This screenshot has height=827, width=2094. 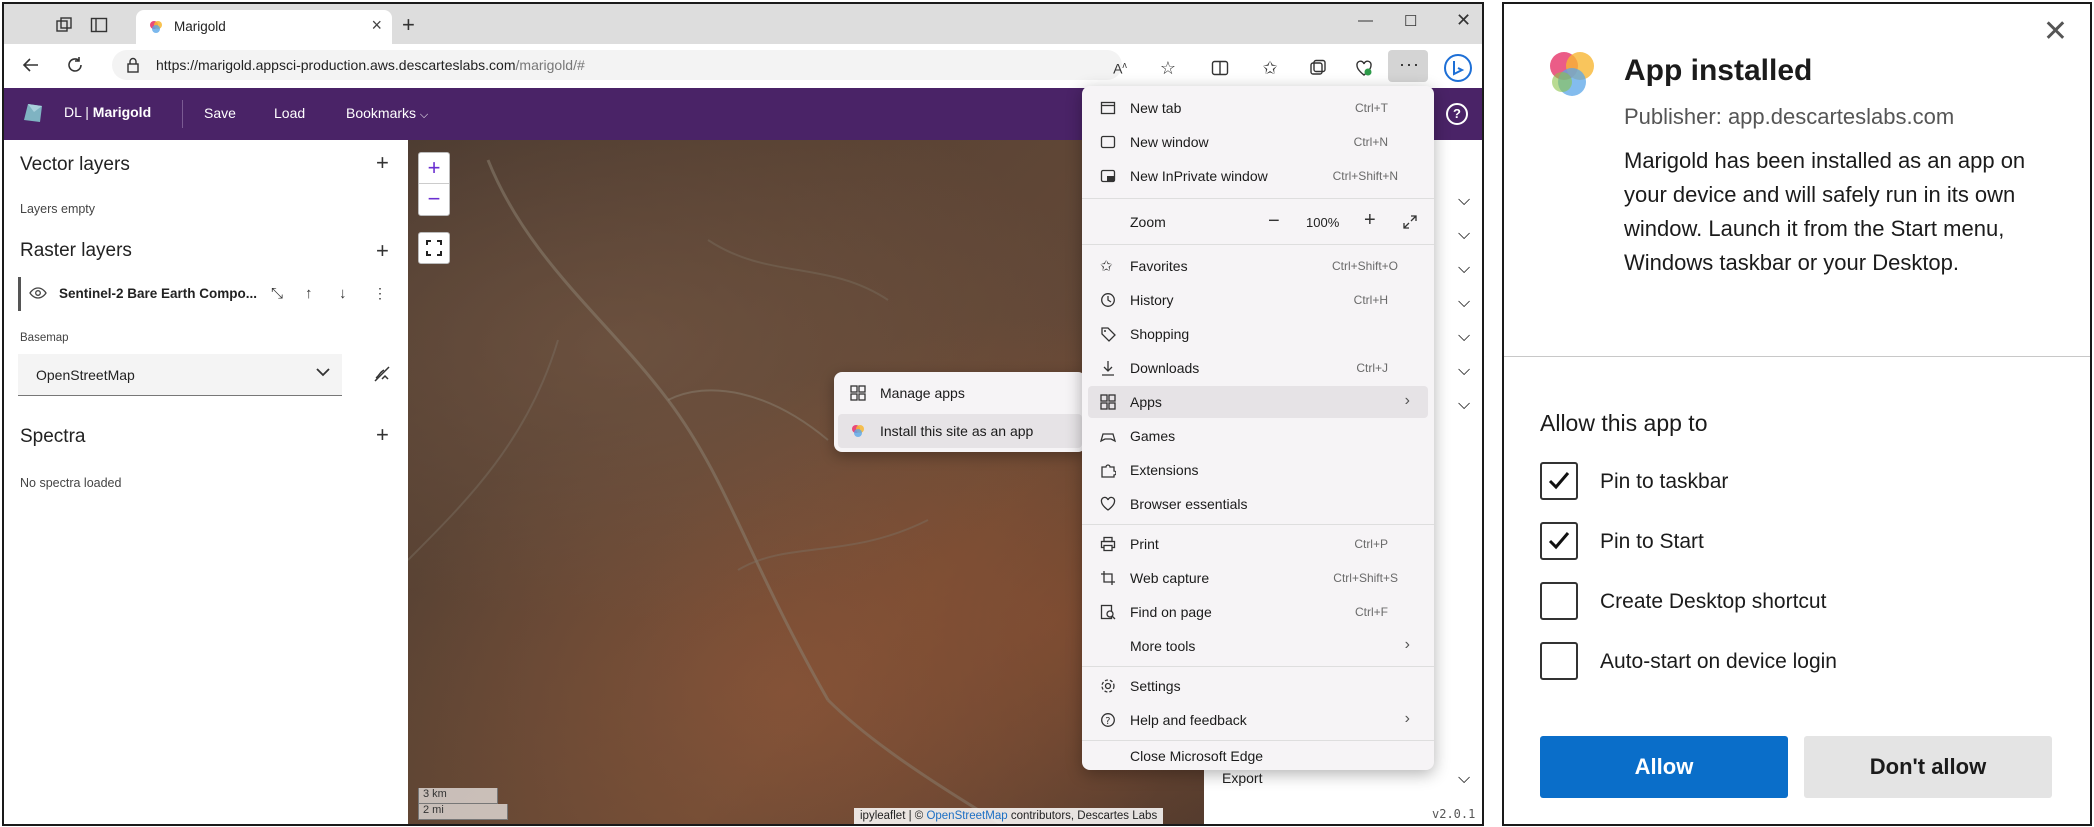 I want to click on menu-downloads: Downloads Ctrl+J, so click(x=1258, y=368).